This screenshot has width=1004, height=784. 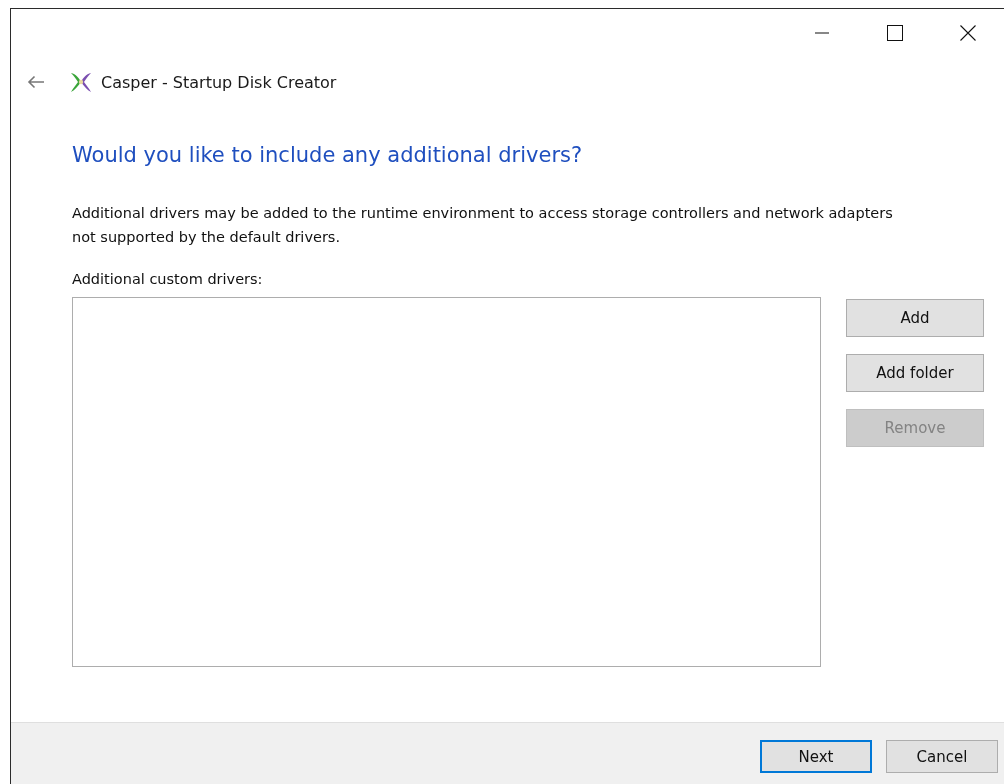 I want to click on action-button: Add folder, so click(x=915, y=373).